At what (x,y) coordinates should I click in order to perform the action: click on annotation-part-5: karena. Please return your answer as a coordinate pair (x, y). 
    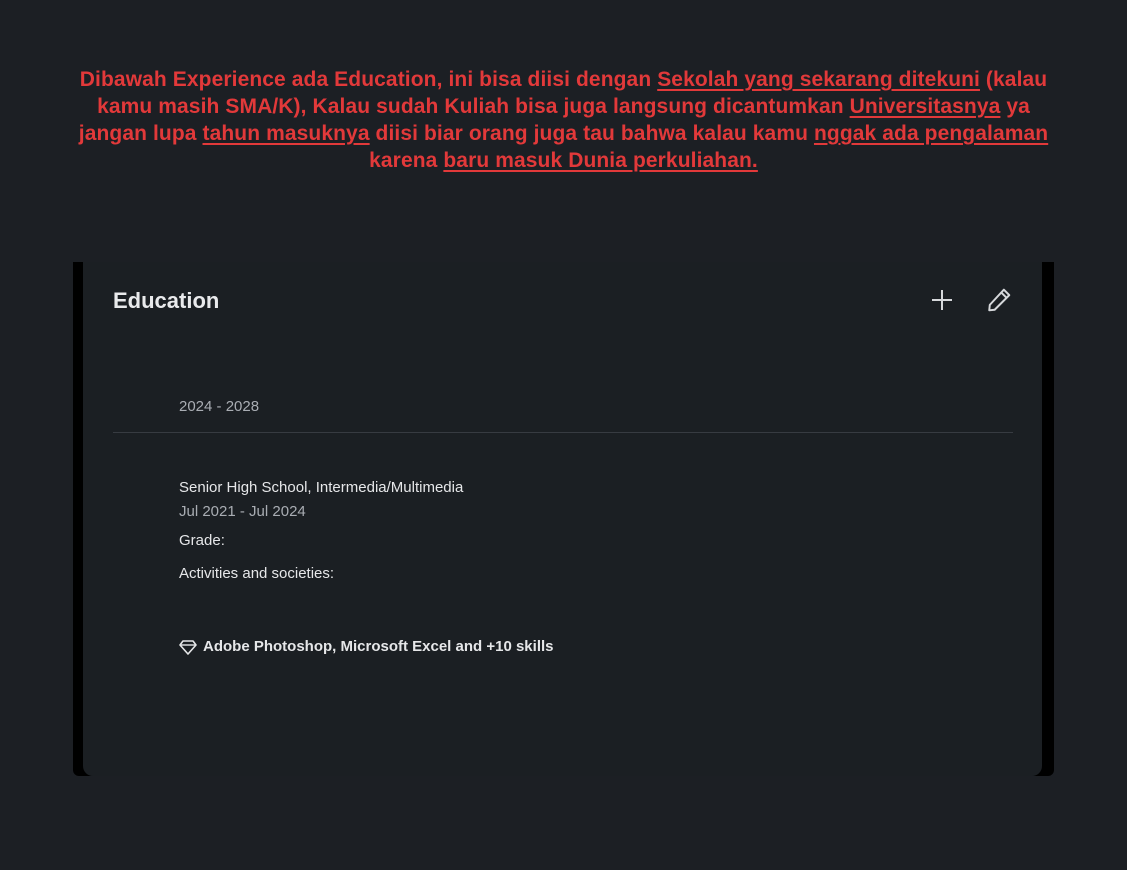
    Looking at the image, I should click on (406, 160).